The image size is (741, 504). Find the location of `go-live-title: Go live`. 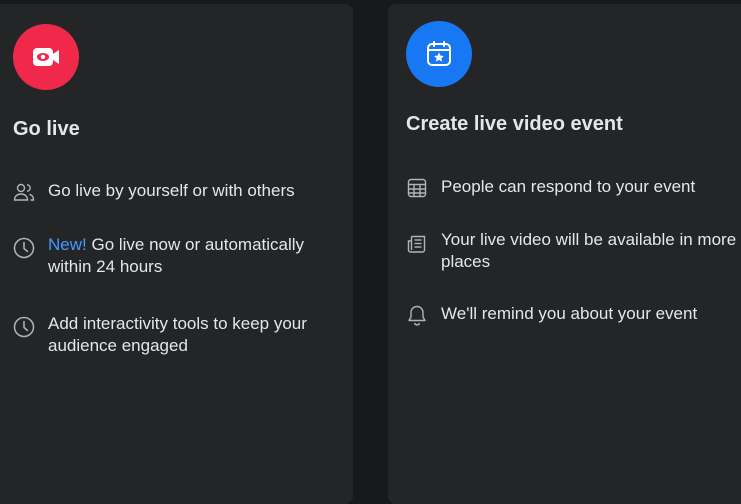

go-live-title: Go live is located at coordinates (46, 129).